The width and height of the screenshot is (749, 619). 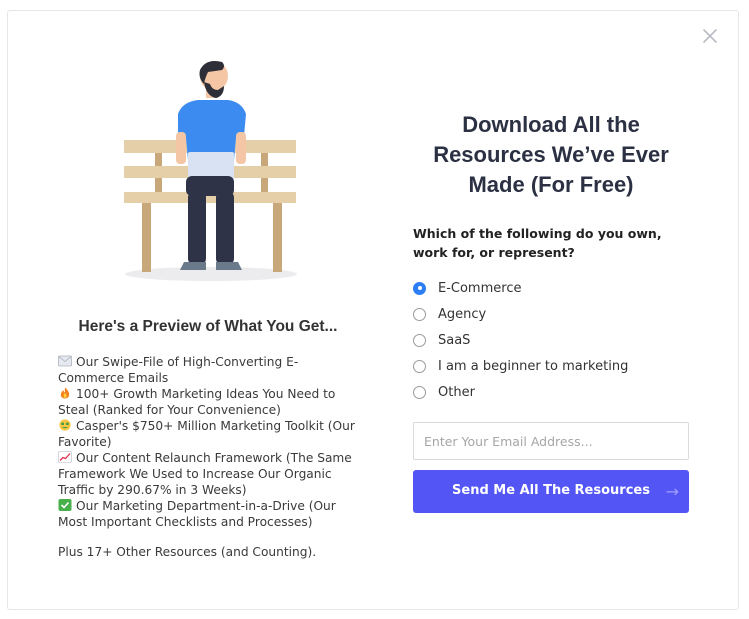 What do you see at coordinates (551, 288) in the screenshot?
I see `radio-option-ecommerce: E-Commerce` at bounding box center [551, 288].